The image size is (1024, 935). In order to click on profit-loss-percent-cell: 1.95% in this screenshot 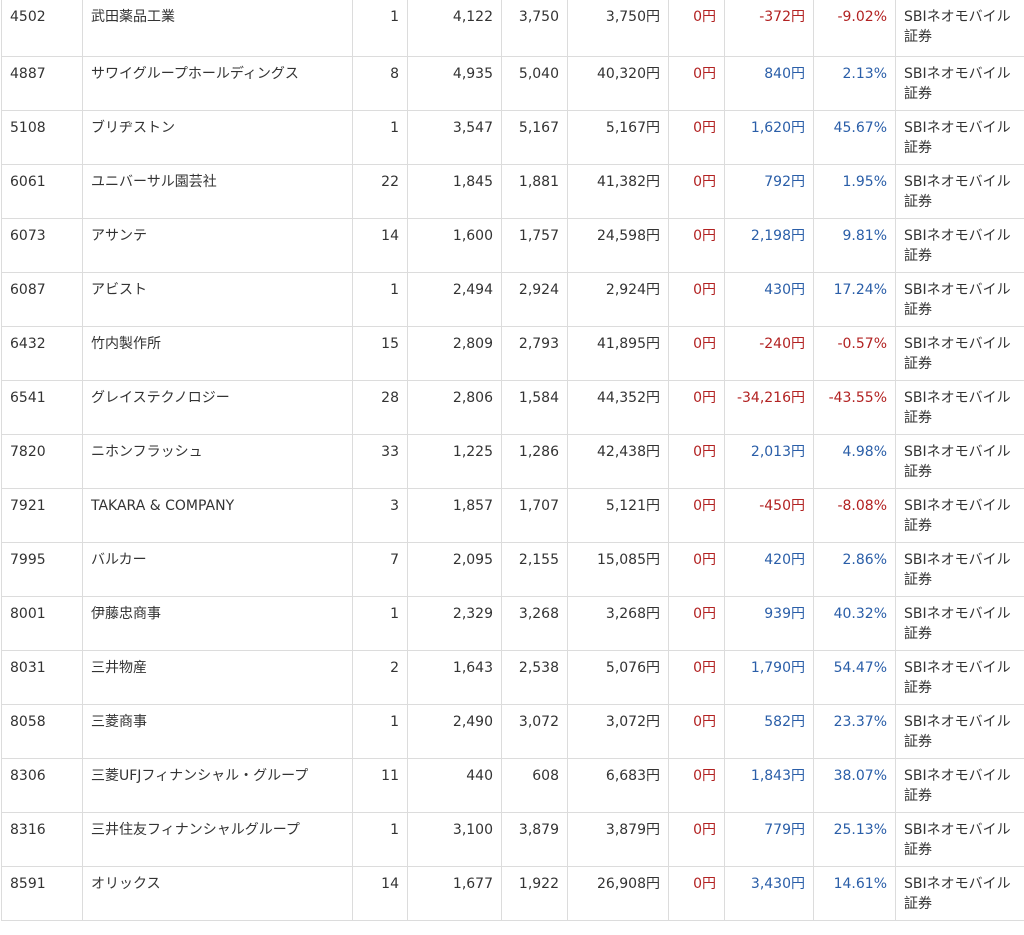, I will do `click(854, 191)`.